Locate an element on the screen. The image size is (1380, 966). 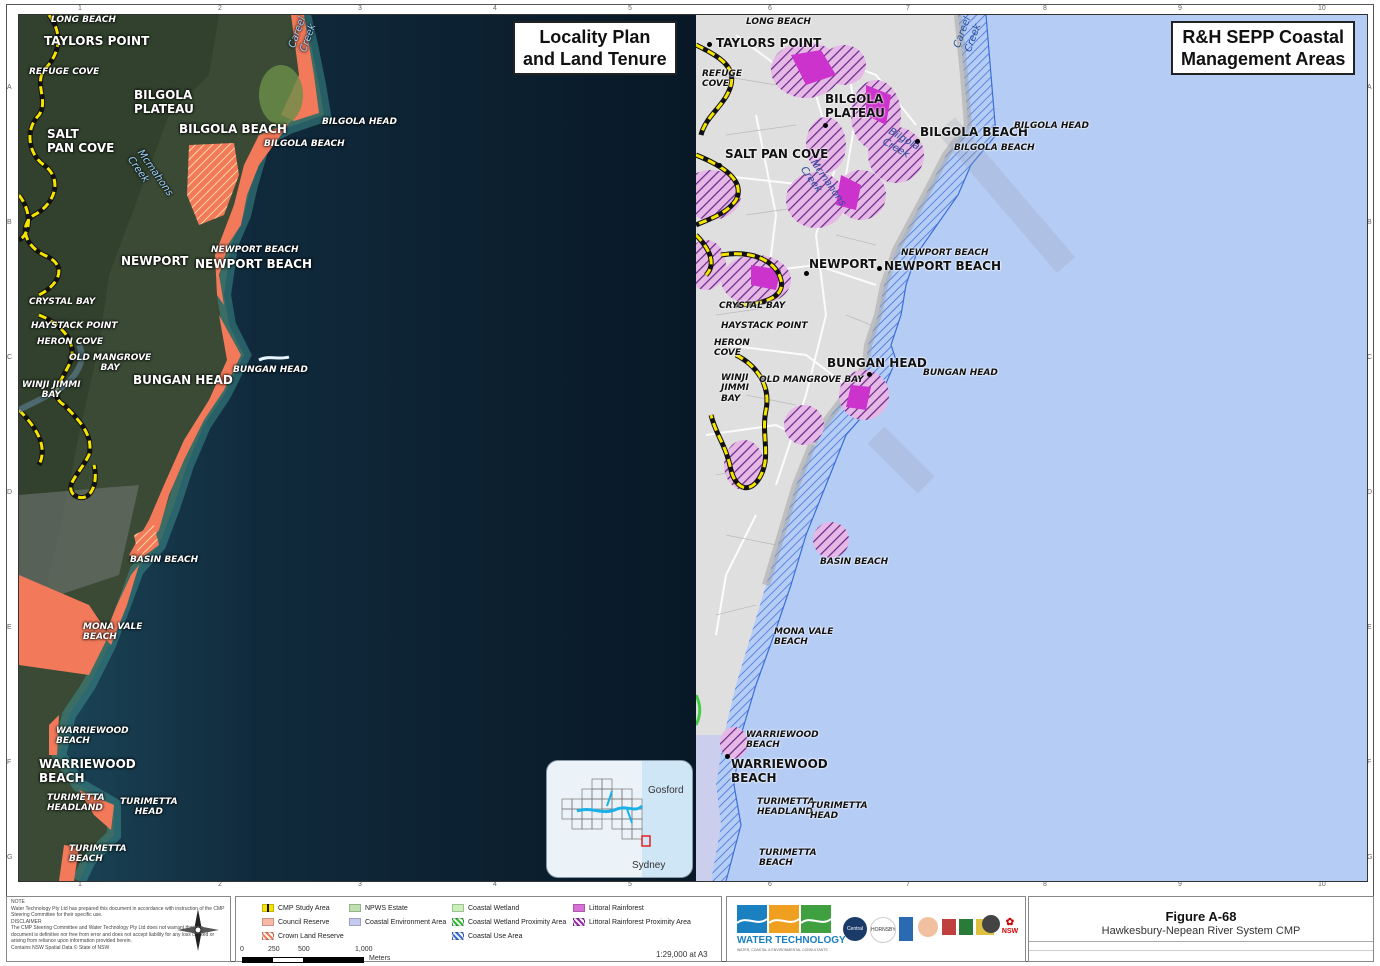
swatch-coastal-use is located at coordinates (458, 936).